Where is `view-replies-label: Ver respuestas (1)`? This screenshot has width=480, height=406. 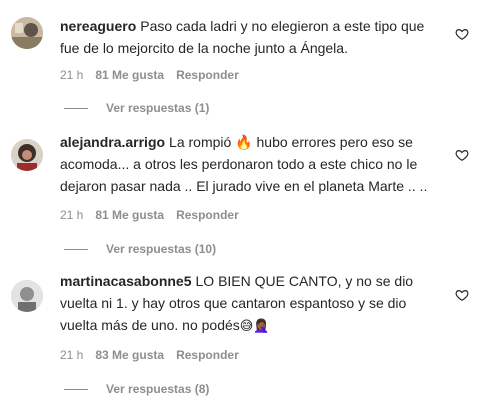 view-replies-label: Ver respuestas (1) is located at coordinates (158, 108).